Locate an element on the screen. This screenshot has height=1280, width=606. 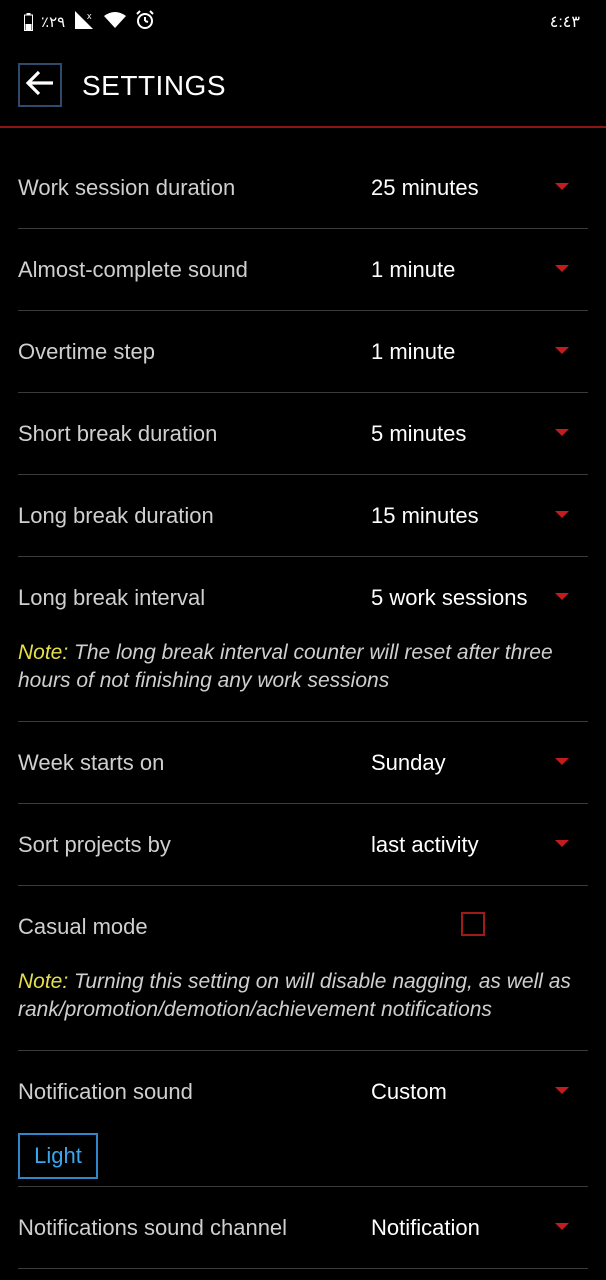
setting-label: Almost-complete sound is located at coordinates (133, 269).